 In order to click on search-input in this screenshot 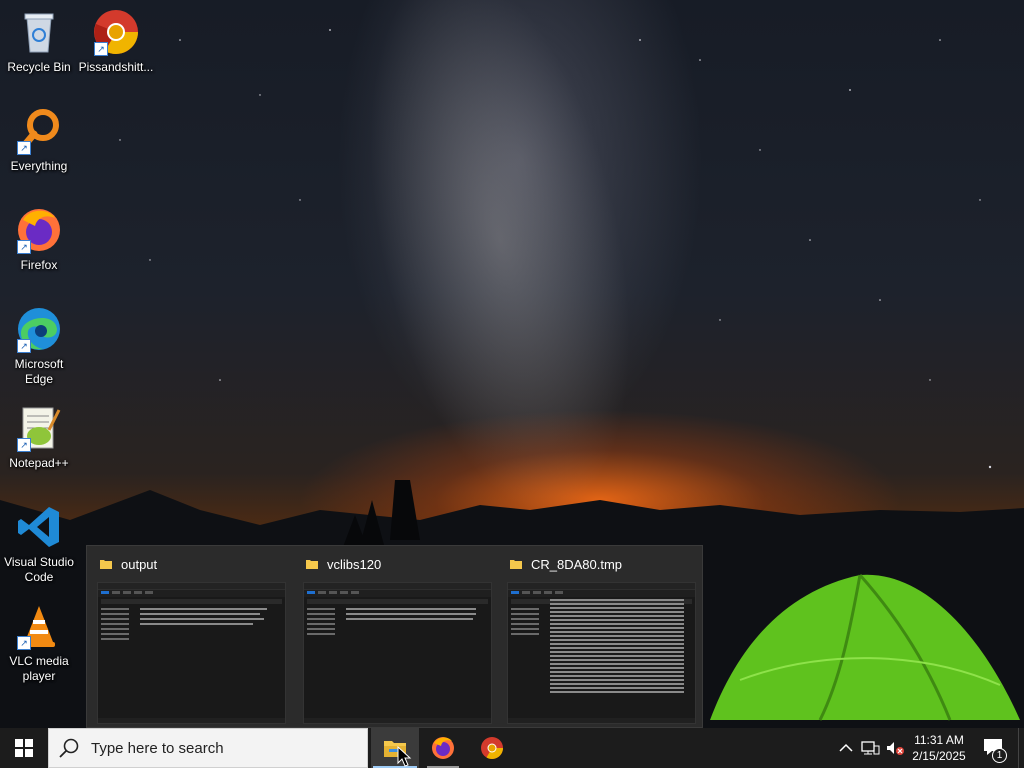, I will do `click(221, 748)`.